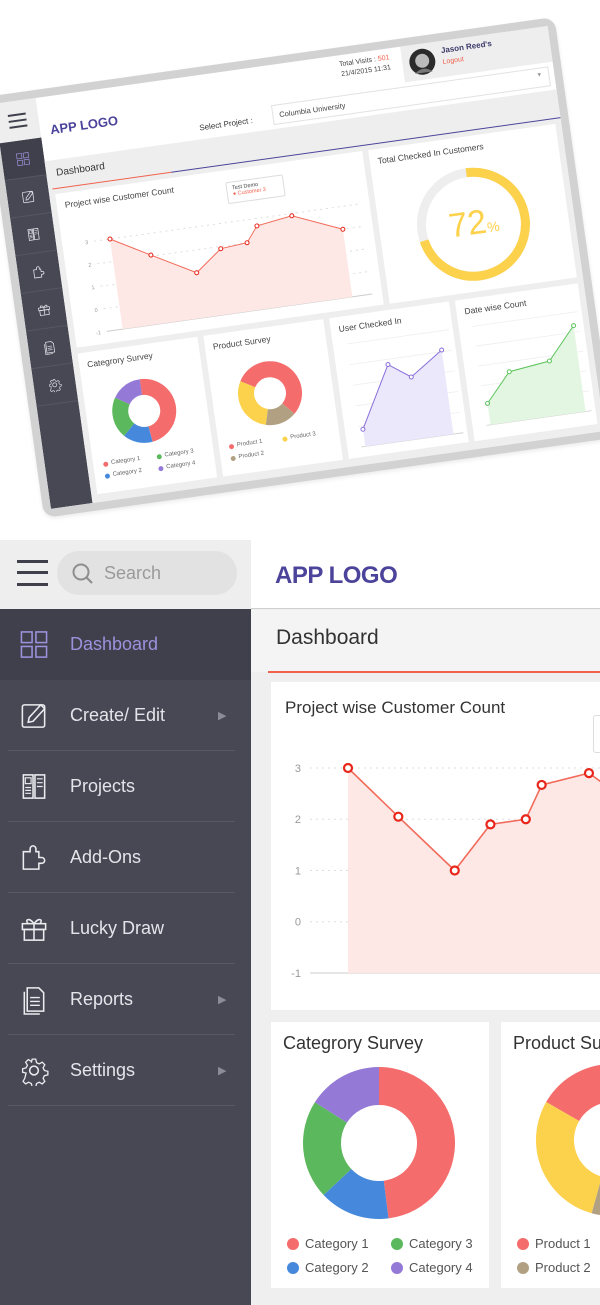 Image resolution: width=600 pixels, height=1305 pixels. What do you see at coordinates (493, 226) in the screenshot?
I see `gauge-unit: %` at bounding box center [493, 226].